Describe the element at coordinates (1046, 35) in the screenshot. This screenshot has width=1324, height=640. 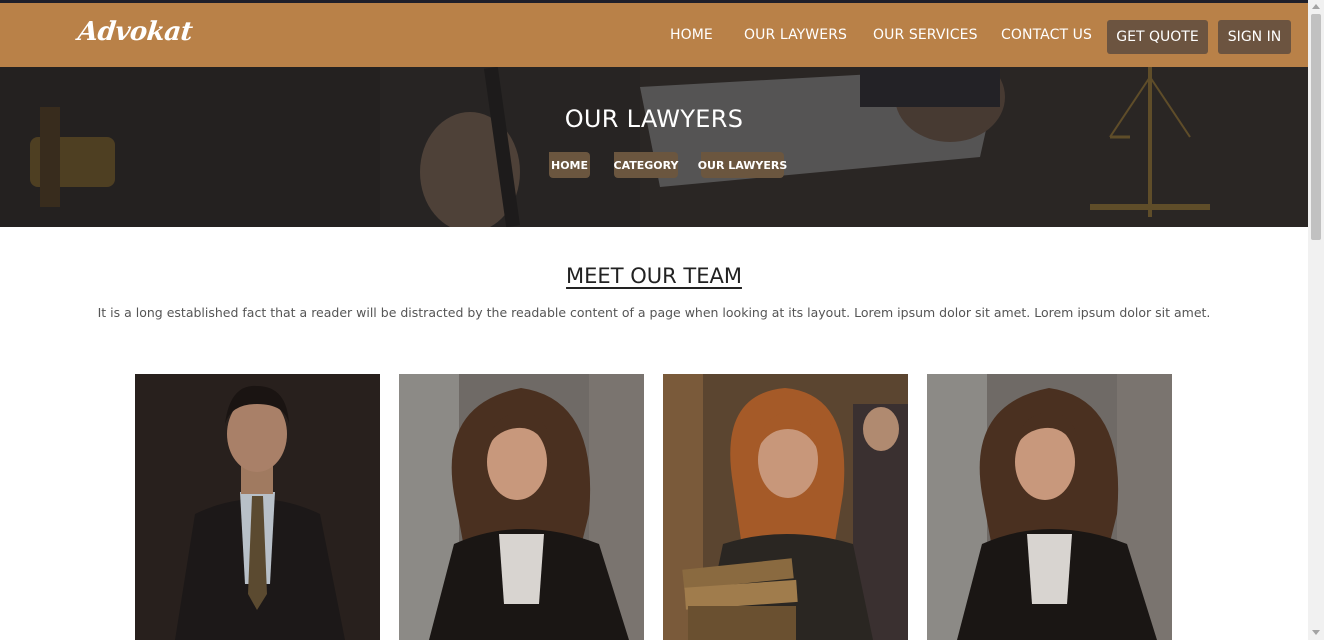
I see `nav-link-contact-us: CONTACT US` at that location.